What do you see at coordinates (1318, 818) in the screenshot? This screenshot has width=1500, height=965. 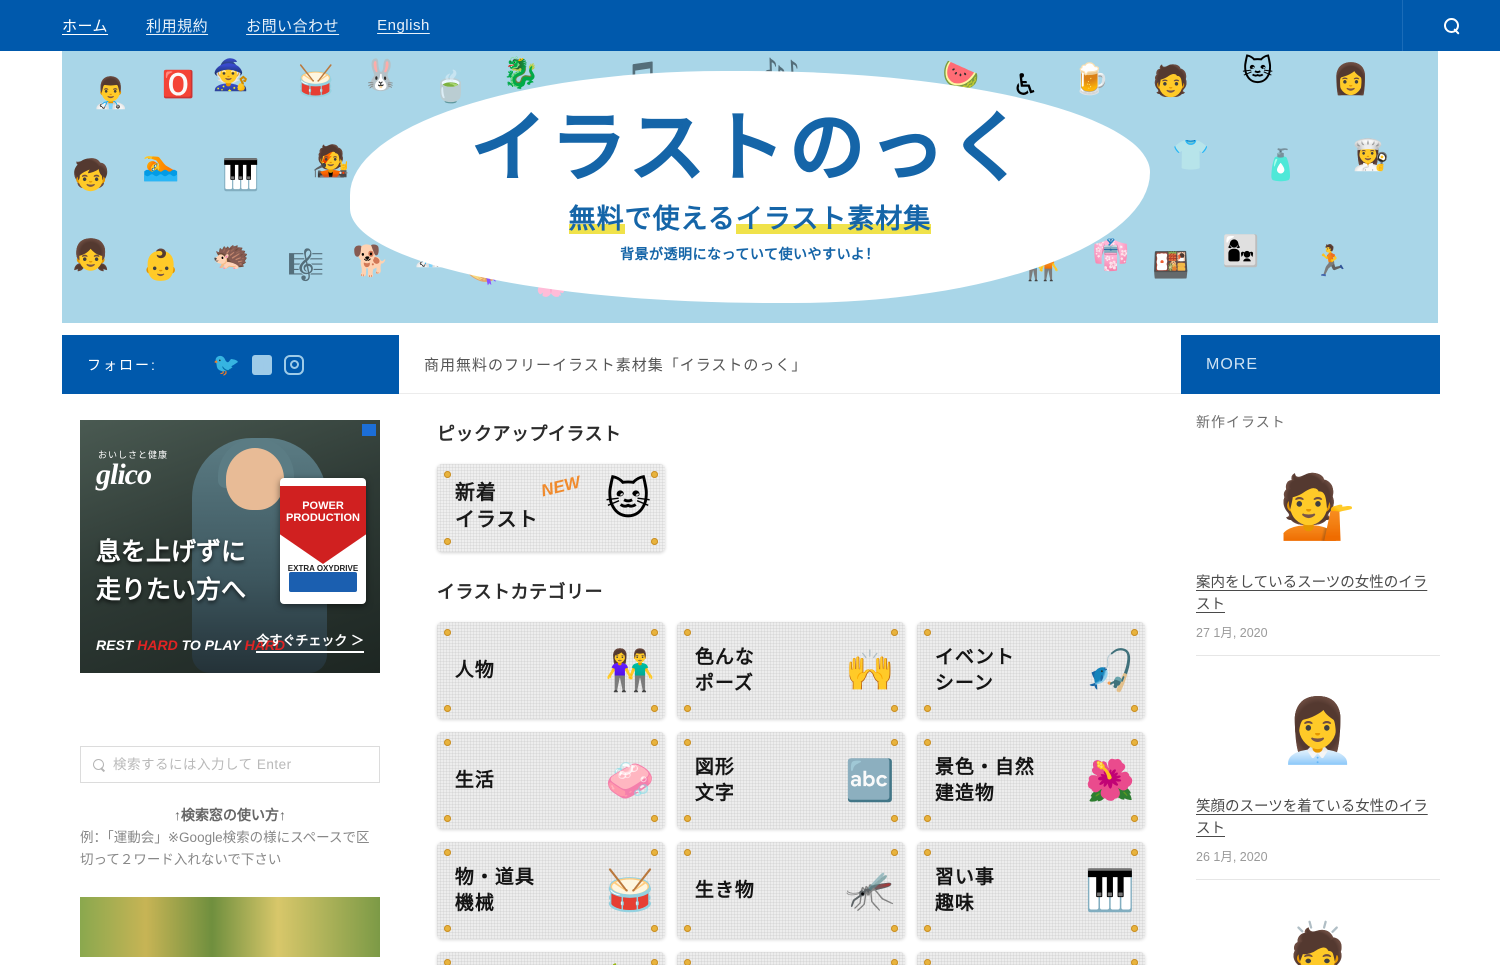 I see `list-item-title: 笑顔のスーツを着ている女性のイラスト` at bounding box center [1318, 818].